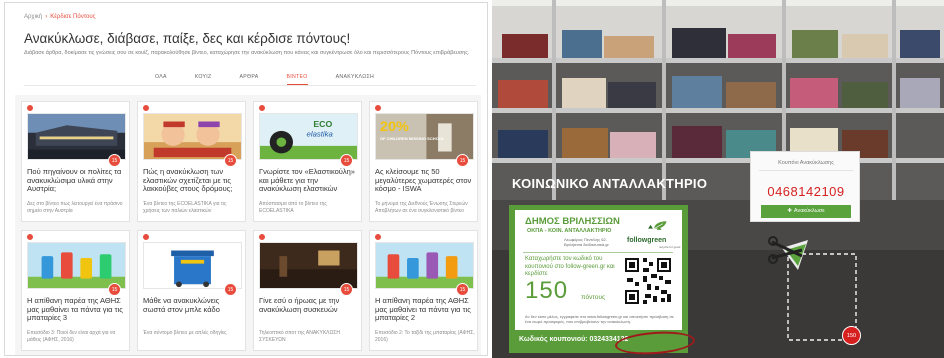 The image size is (944, 358). What do you see at coordinates (809, 211) in the screenshot?
I see `recycle-button-label: Ανακύκλωσε` at bounding box center [809, 211].